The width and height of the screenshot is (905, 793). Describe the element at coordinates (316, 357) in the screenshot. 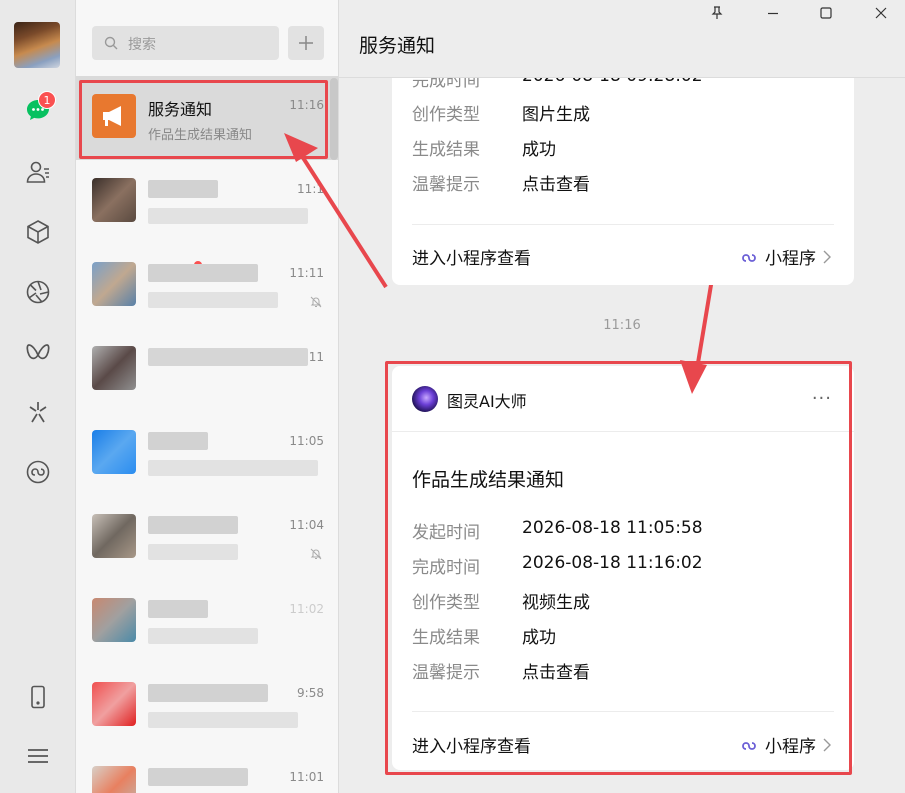

I see `chat-time: 11` at that location.